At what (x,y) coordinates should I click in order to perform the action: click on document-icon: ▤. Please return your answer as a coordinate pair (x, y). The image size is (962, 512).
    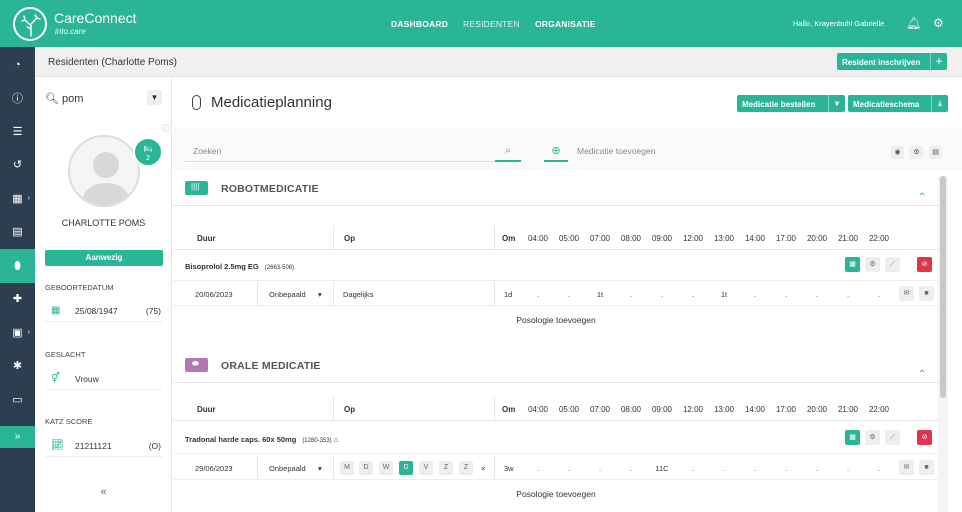
    Looking at the image, I should click on (17, 232).